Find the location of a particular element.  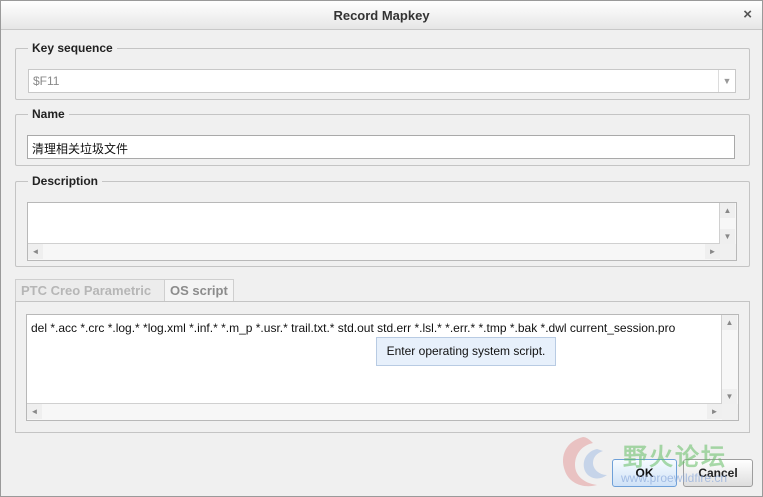

key-sequence-label: Key sequence is located at coordinates (72, 48).